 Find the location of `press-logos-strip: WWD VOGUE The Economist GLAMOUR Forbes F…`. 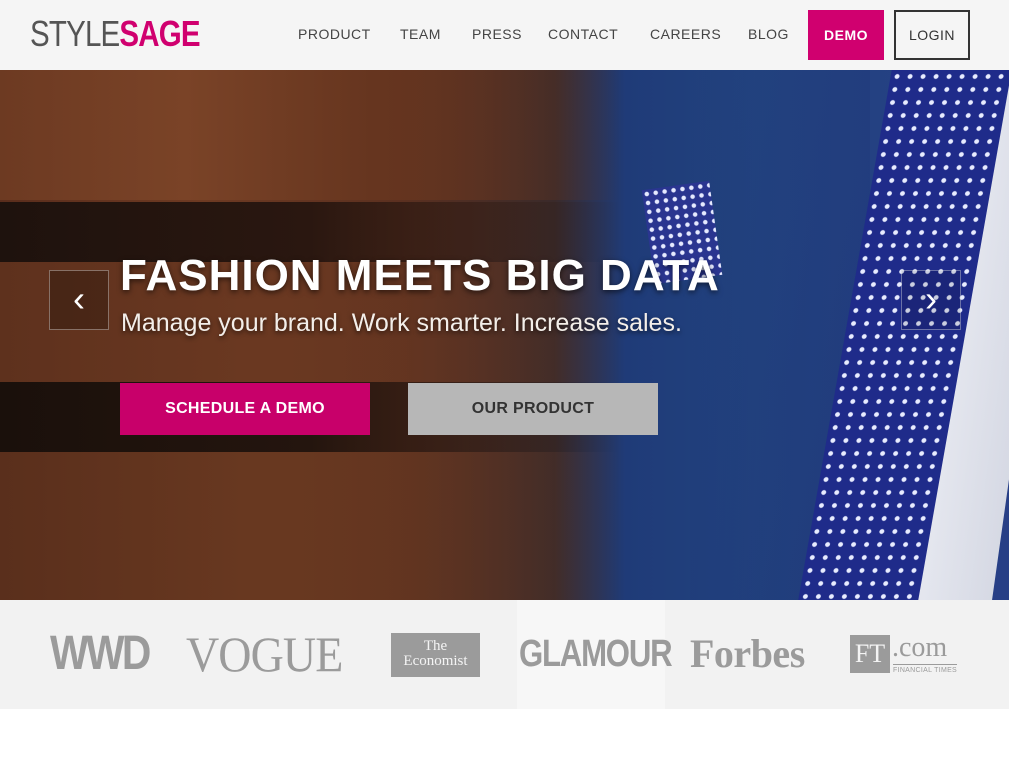

press-logos-strip: WWD VOGUE The Economist GLAMOUR Forbes F… is located at coordinates (504, 654).